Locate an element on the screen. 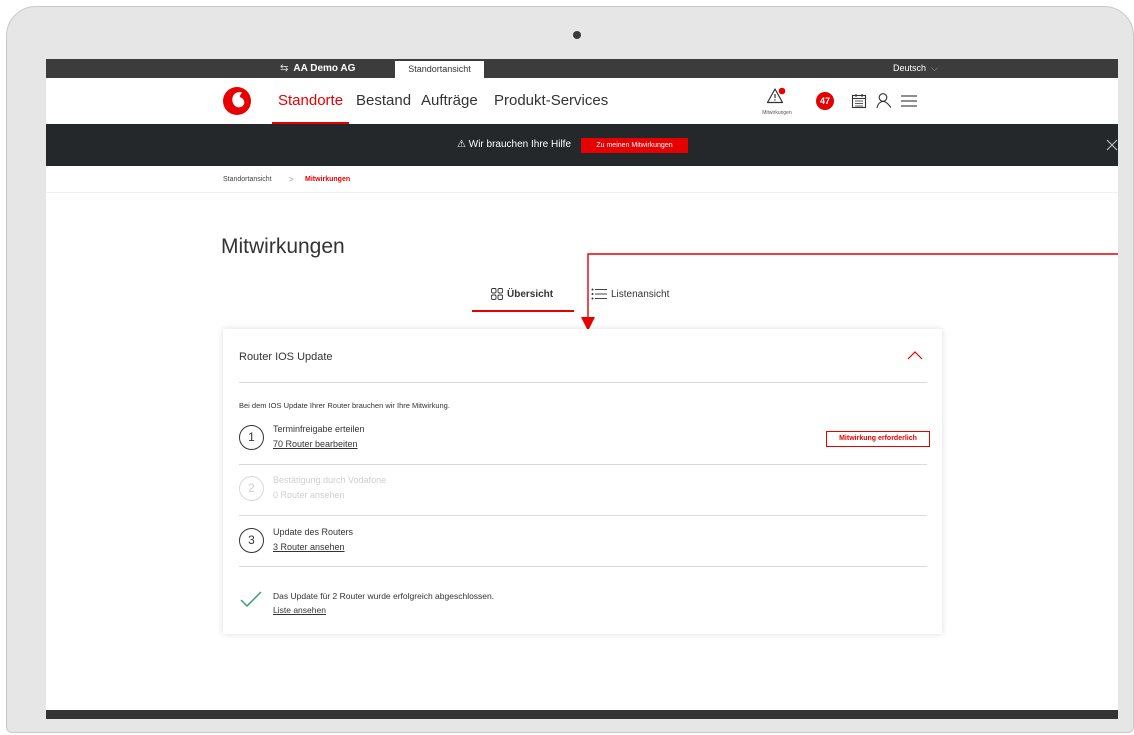 The height and width of the screenshot is (735, 1134). company-name: AA Demo AG is located at coordinates (324, 68).